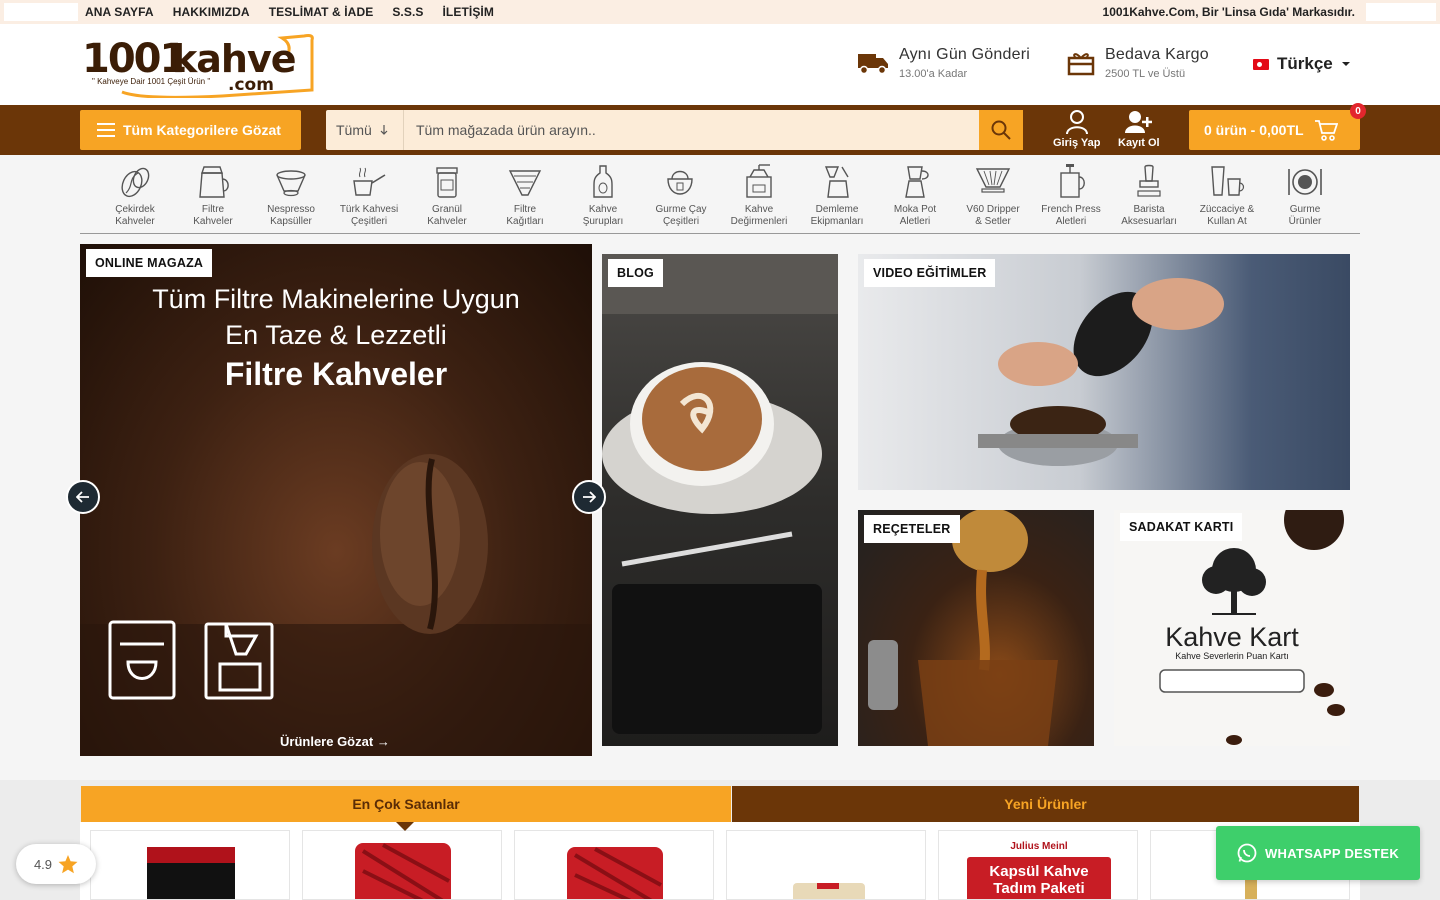 This screenshot has width=1440, height=900. Describe the element at coordinates (447, 182) in the screenshot. I see `instant-coffee-icon` at that location.